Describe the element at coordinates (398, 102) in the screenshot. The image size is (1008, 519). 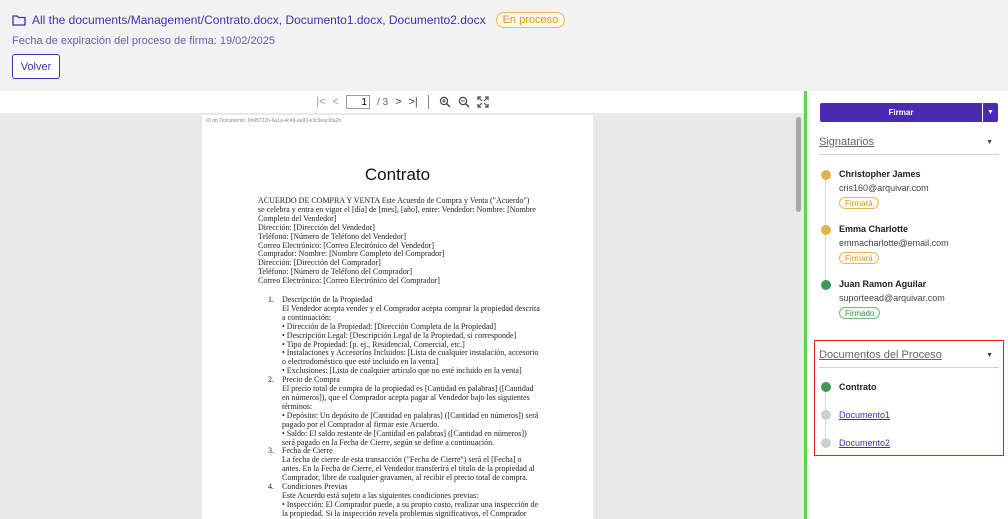
I see `next-page-icon: >` at that location.